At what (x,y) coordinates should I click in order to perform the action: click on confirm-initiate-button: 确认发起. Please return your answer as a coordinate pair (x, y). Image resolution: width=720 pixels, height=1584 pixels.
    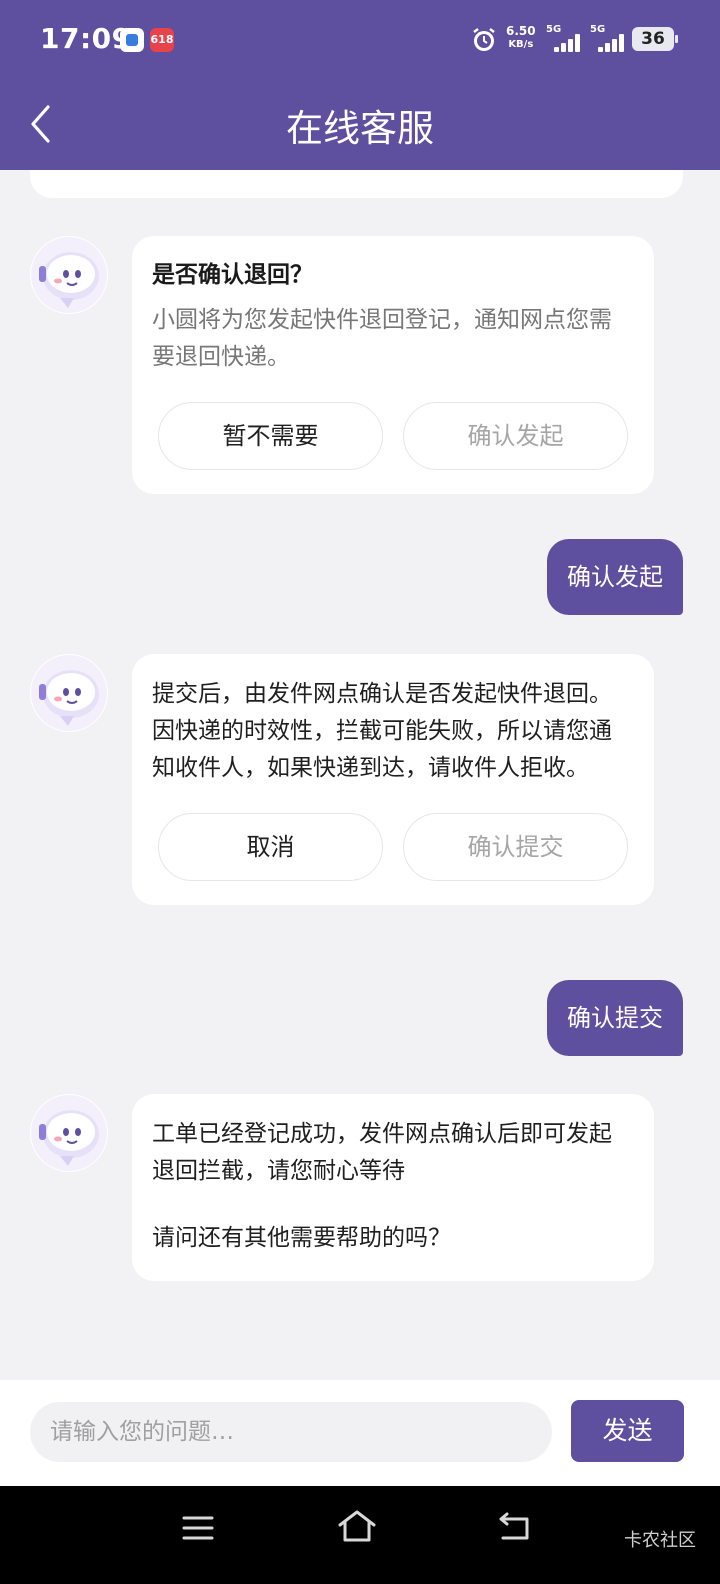
    Looking at the image, I should click on (515, 436).